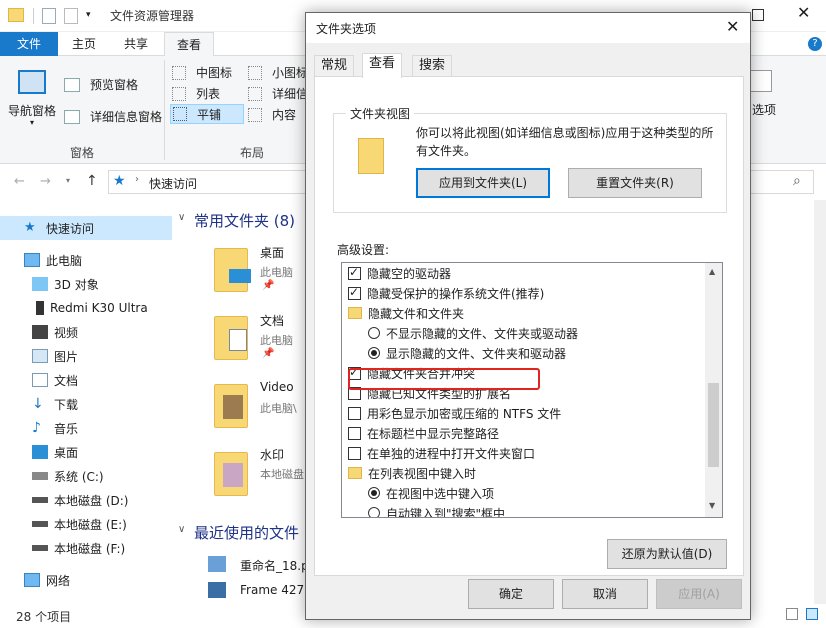 The width and height of the screenshot is (826, 628). Describe the element at coordinates (32, 122) in the screenshot. I see `nav-pane-dropdown-icon: ▾` at that location.